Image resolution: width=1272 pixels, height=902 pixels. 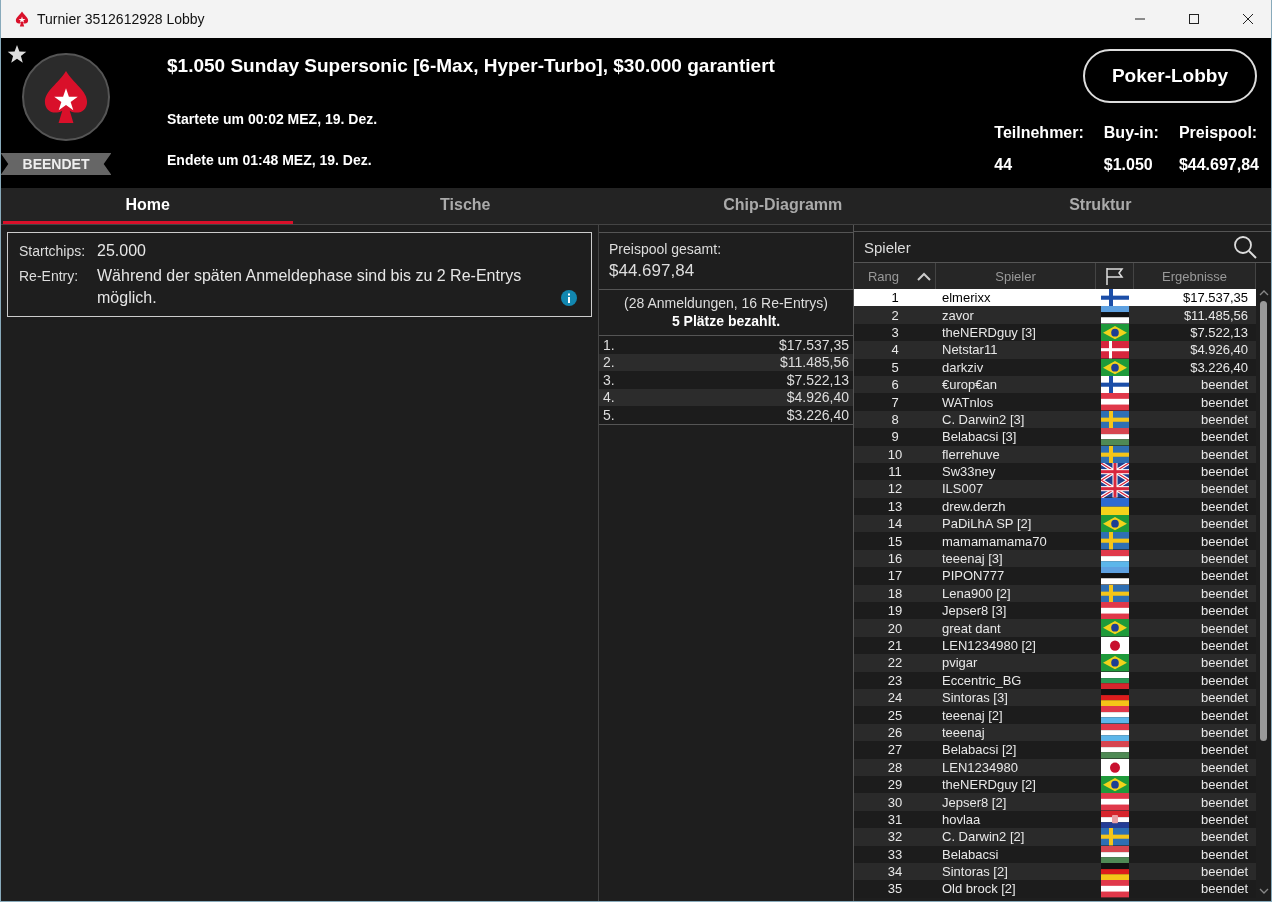 What do you see at coordinates (1215, 298) in the screenshot?
I see `result-cell-text: $17.537,35` at bounding box center [1215, 298].